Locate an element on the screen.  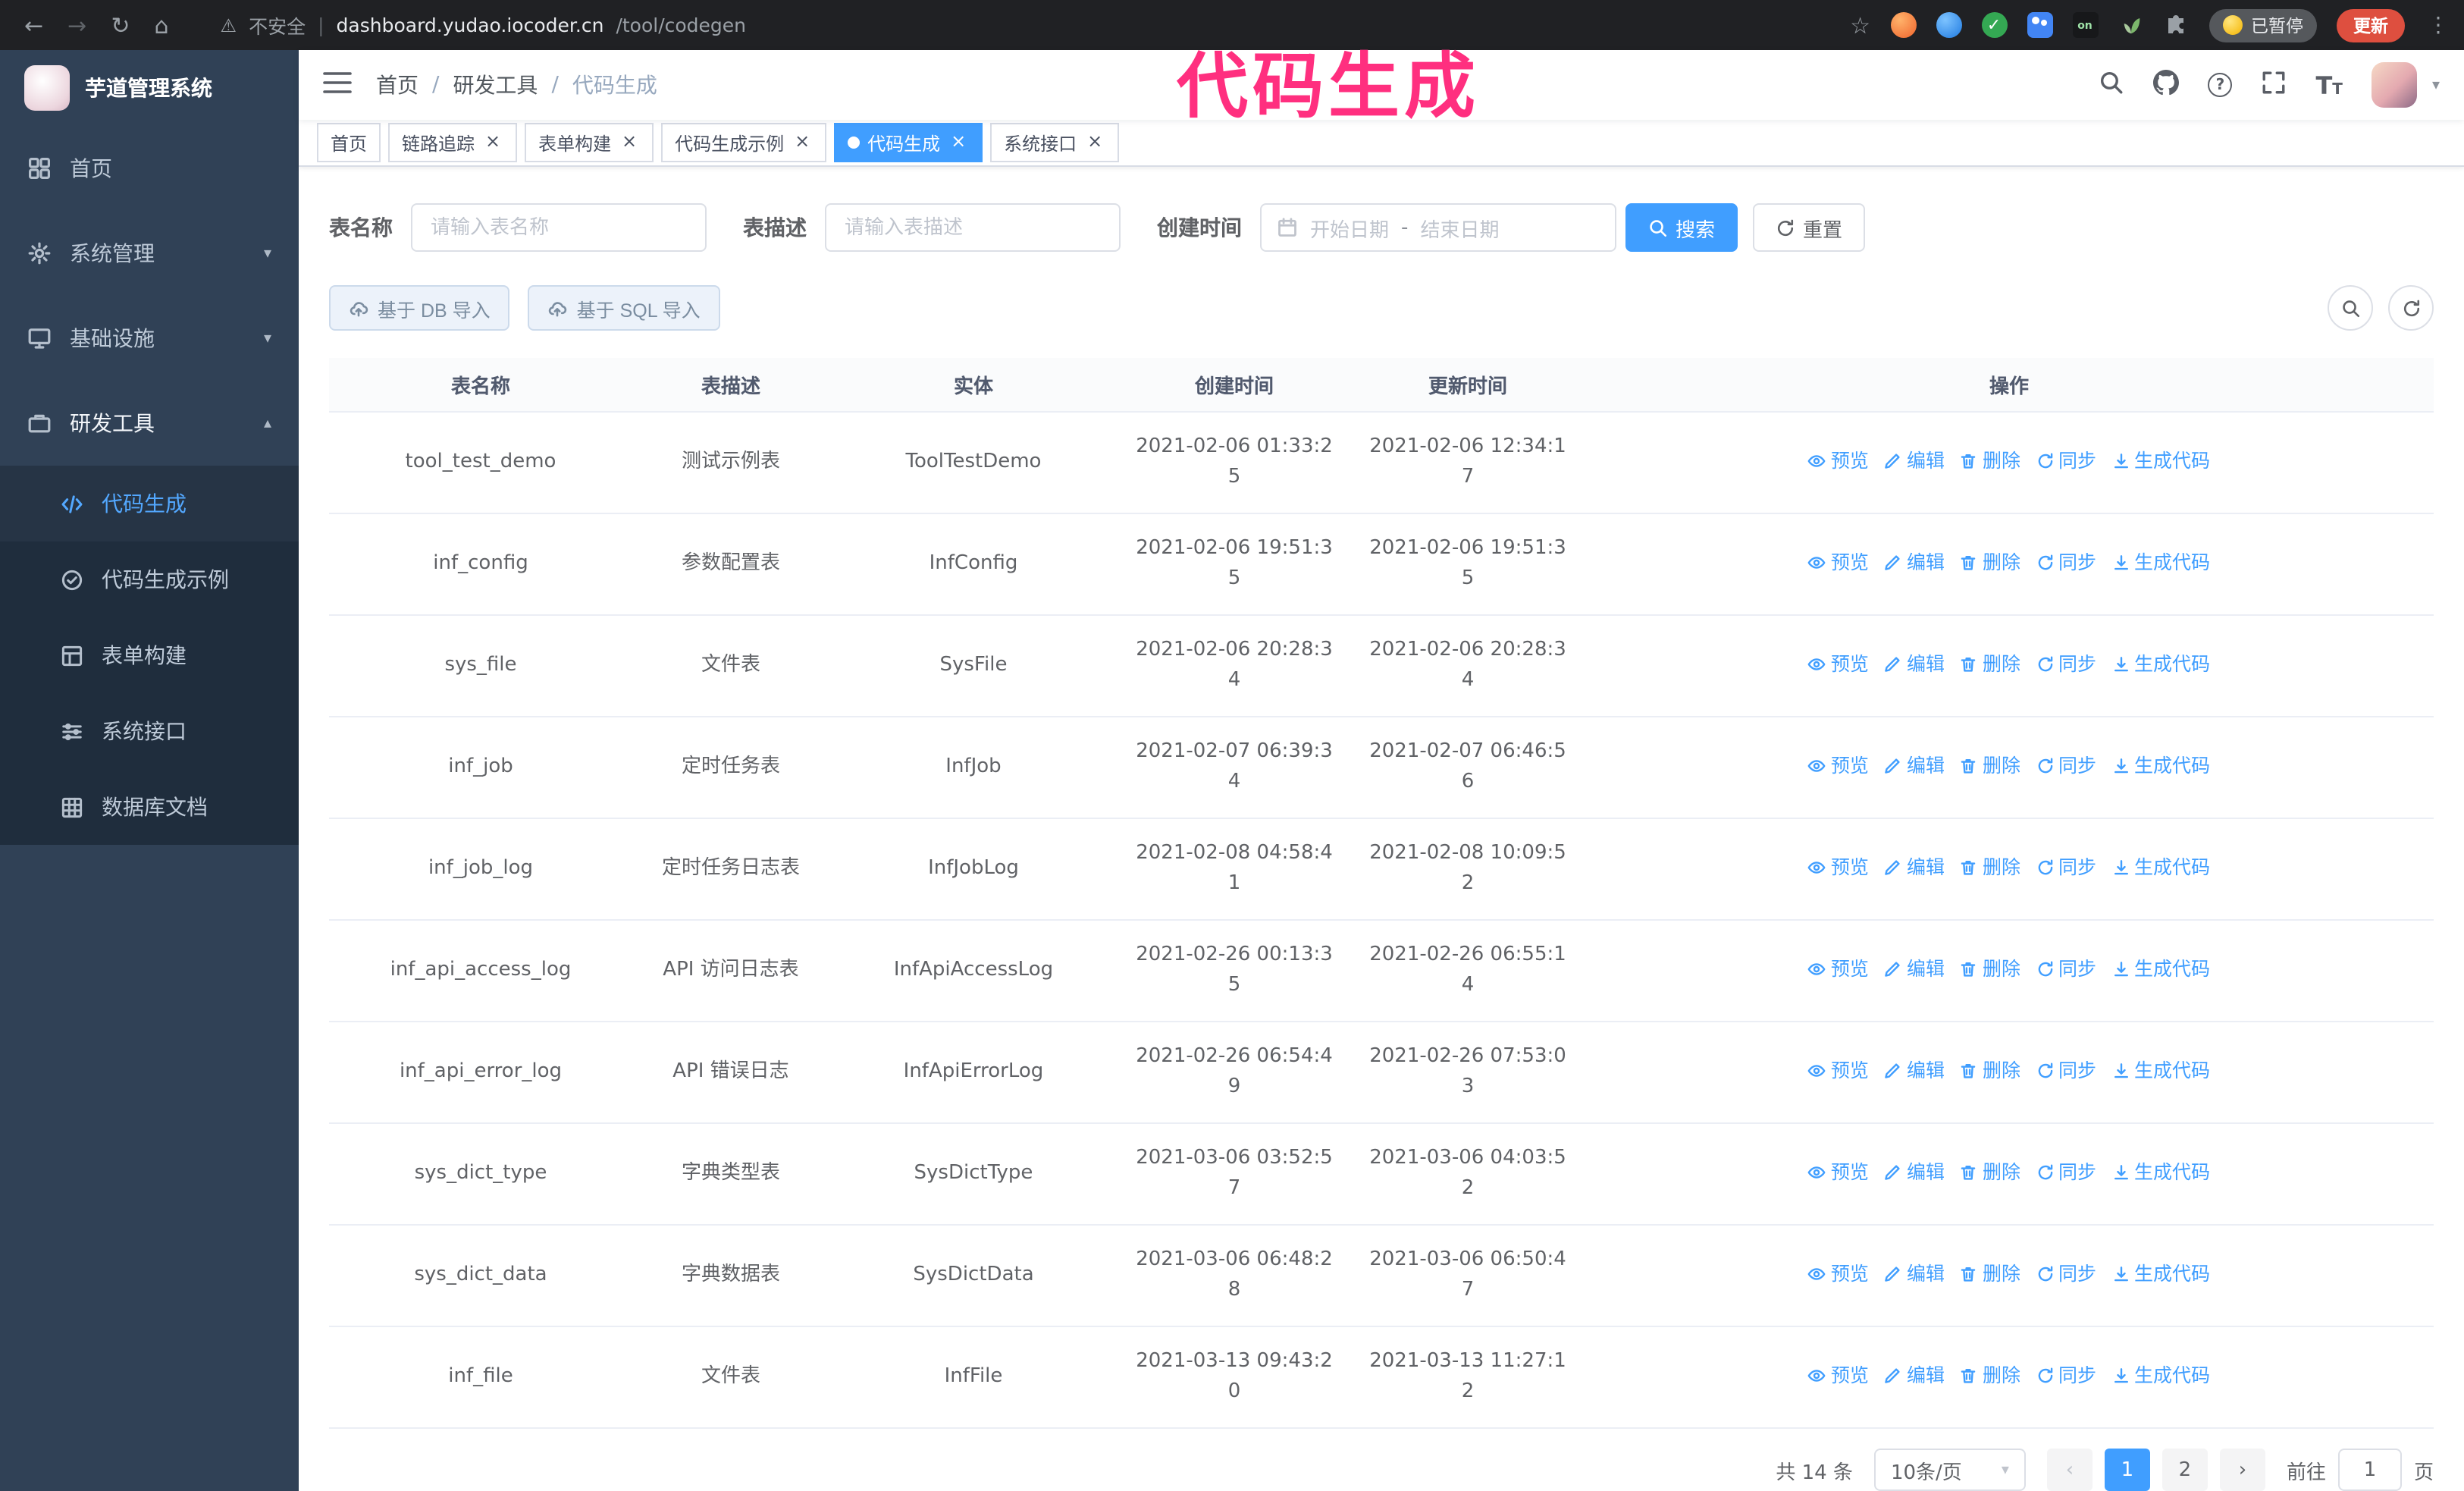
reset-button: 重置 is located at coordinates (1809, 227).